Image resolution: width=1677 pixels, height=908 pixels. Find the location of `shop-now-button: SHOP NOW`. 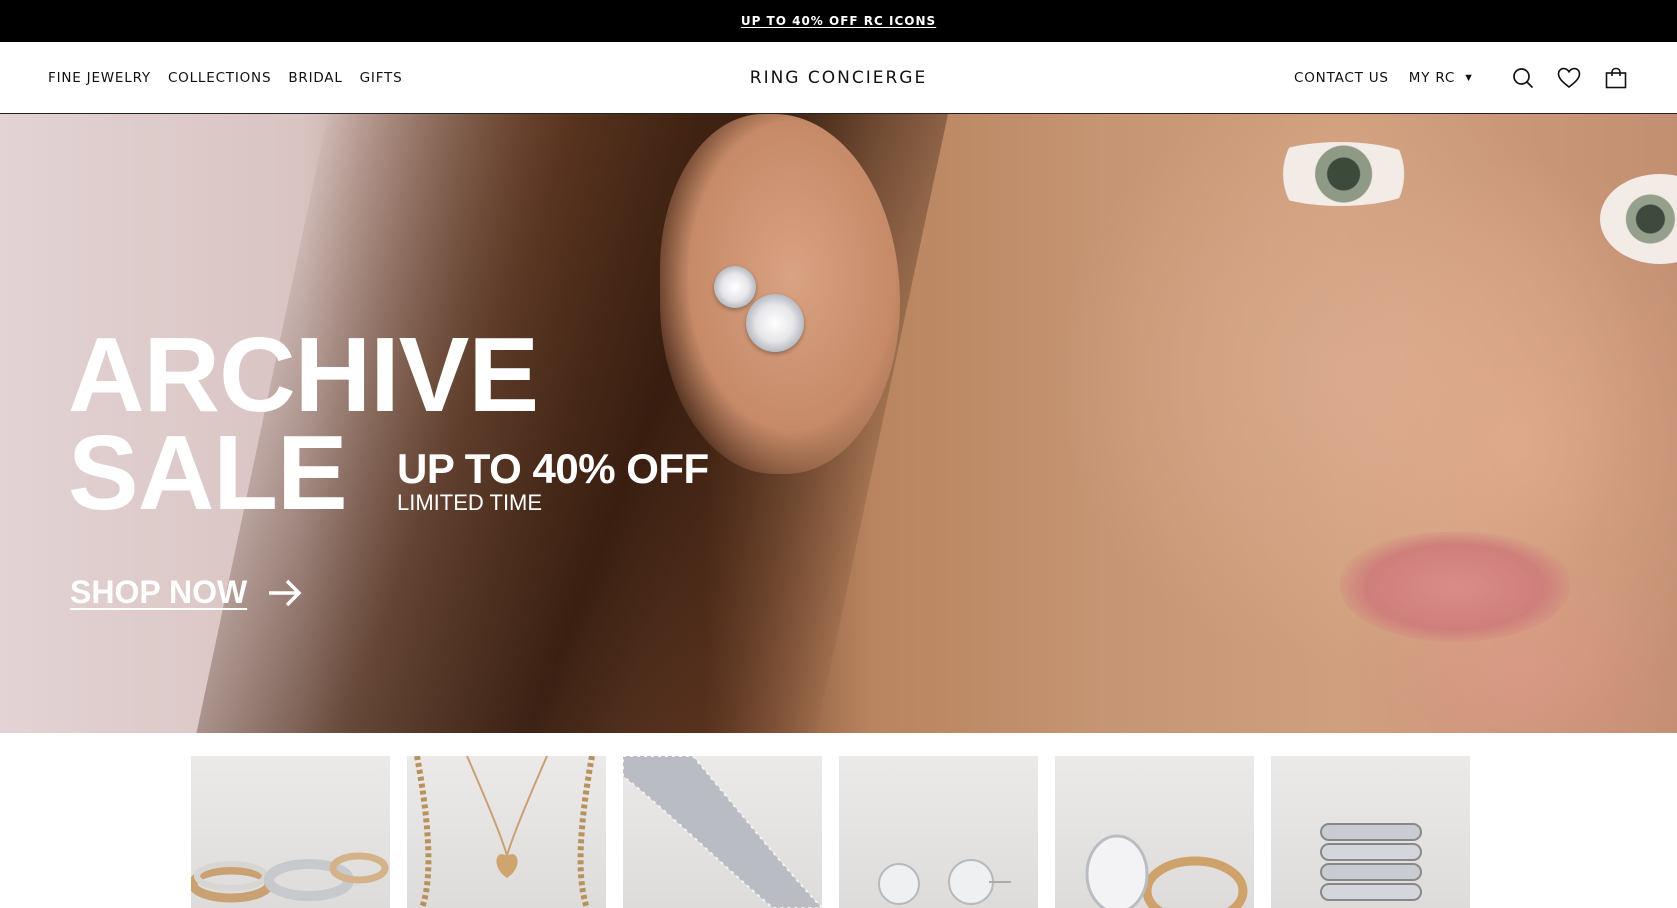

shop-now-button: SHOP NOW is located at coordinates (186, 592).